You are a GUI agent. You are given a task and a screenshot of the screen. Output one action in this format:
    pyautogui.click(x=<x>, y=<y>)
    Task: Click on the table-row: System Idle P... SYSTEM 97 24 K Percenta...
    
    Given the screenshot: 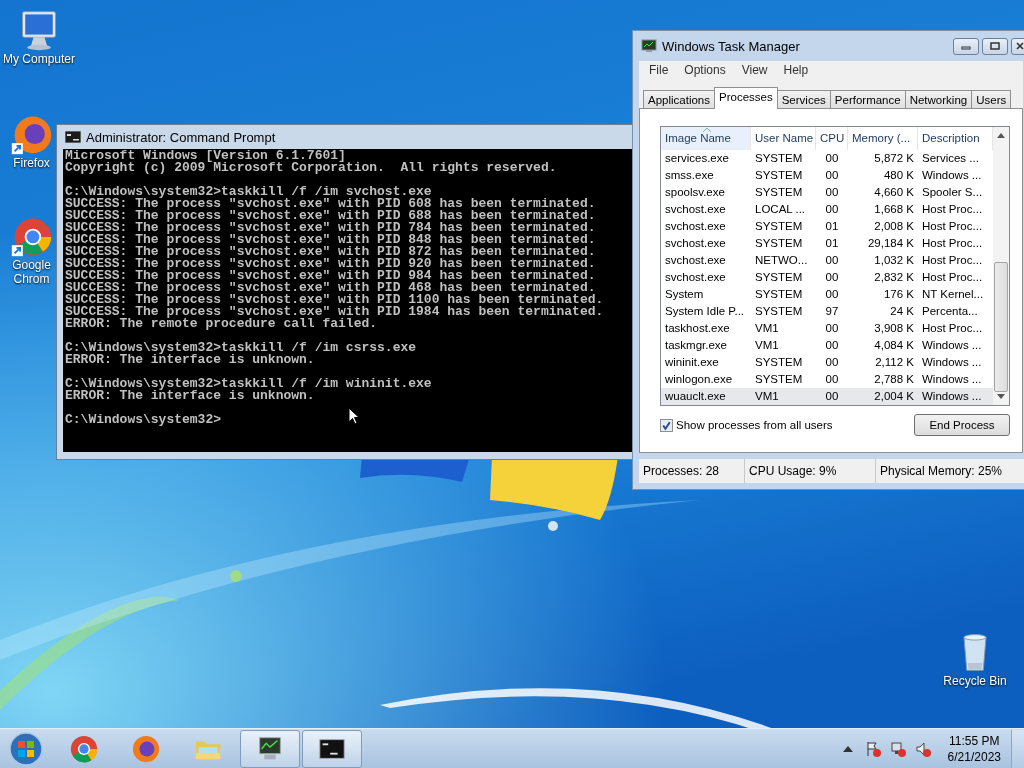 What is the action you would take?
    pyautogui.click(x=827, y=311)
    